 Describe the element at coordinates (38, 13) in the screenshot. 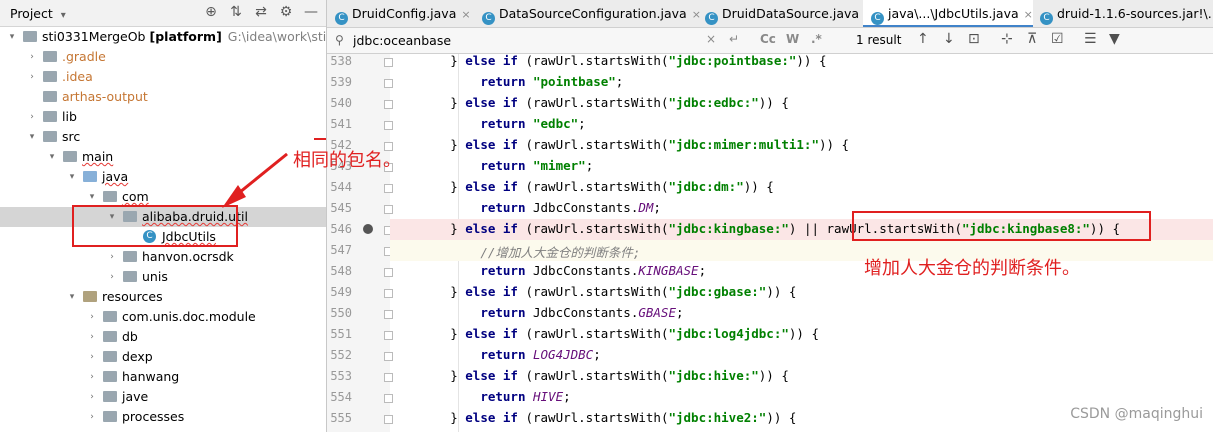

I see `project-panel-title: Project ▾` at that location.